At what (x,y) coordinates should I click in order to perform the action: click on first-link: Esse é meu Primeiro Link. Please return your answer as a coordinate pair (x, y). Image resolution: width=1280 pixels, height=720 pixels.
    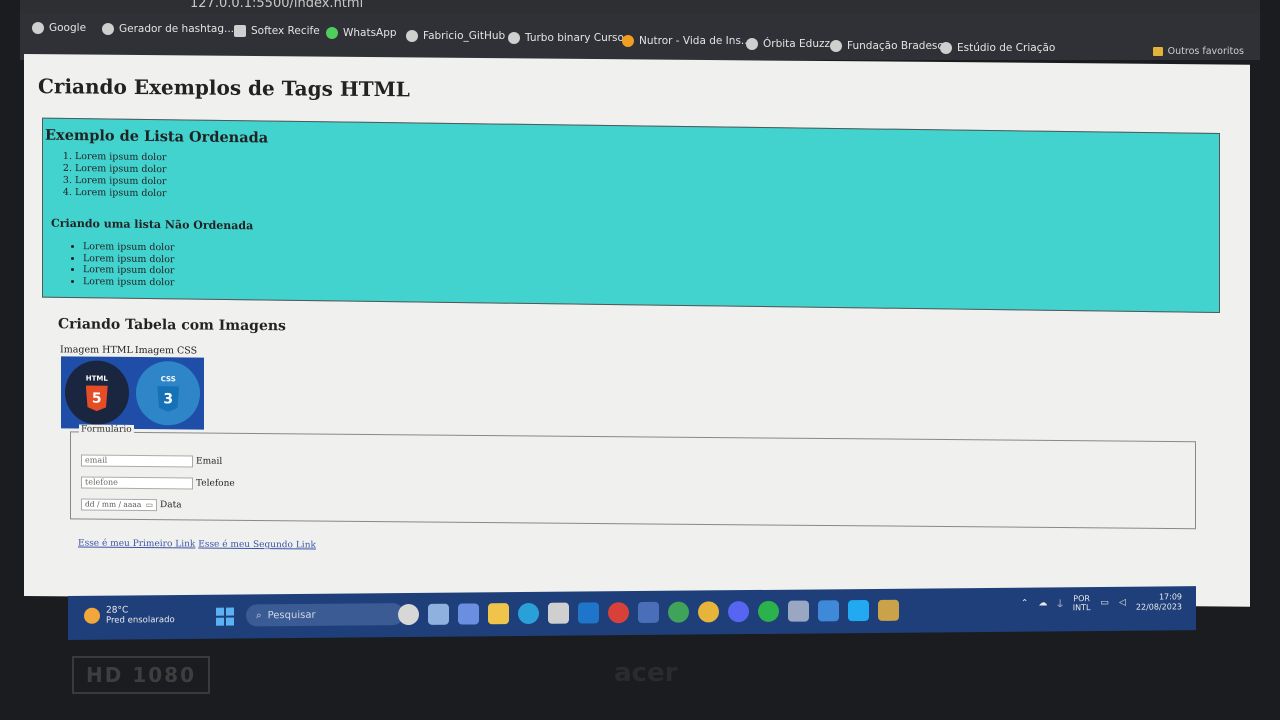
    Looking at the image, I should click on (136, 543).